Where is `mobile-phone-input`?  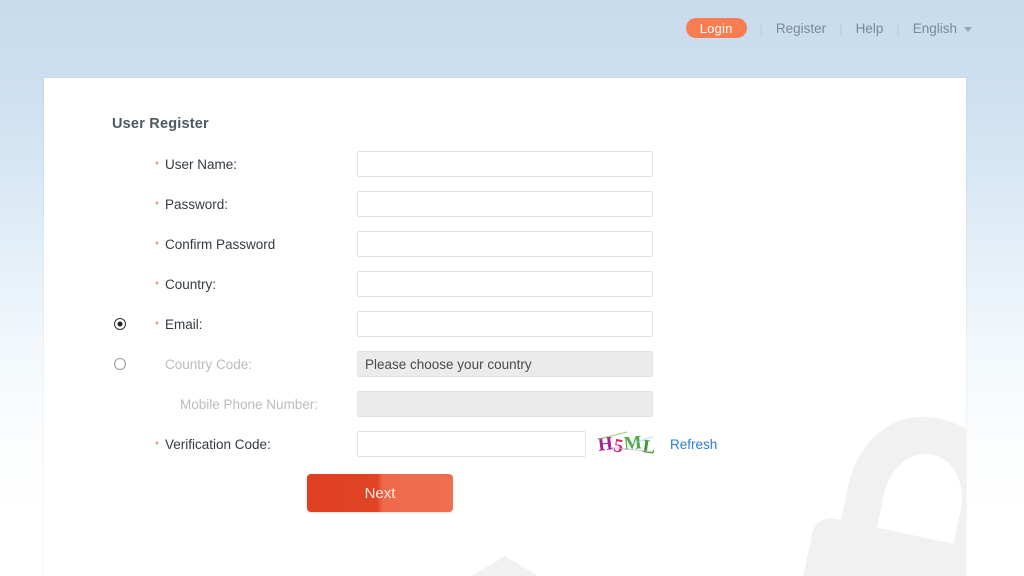 mobile-phone-input is located at coordinates (505, 404).